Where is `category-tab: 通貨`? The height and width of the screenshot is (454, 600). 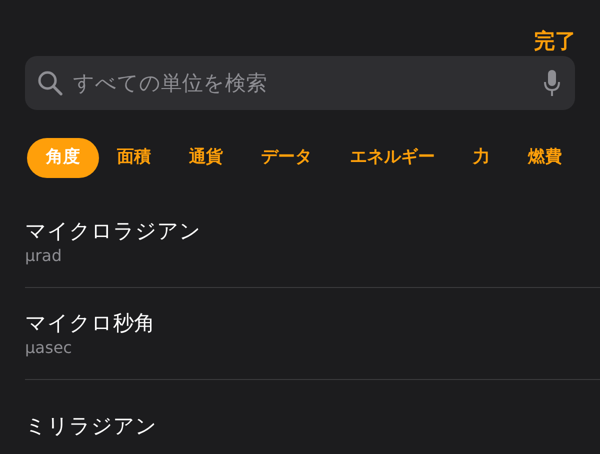 category-tab: 通貨 is located at coordinates (206, 158).